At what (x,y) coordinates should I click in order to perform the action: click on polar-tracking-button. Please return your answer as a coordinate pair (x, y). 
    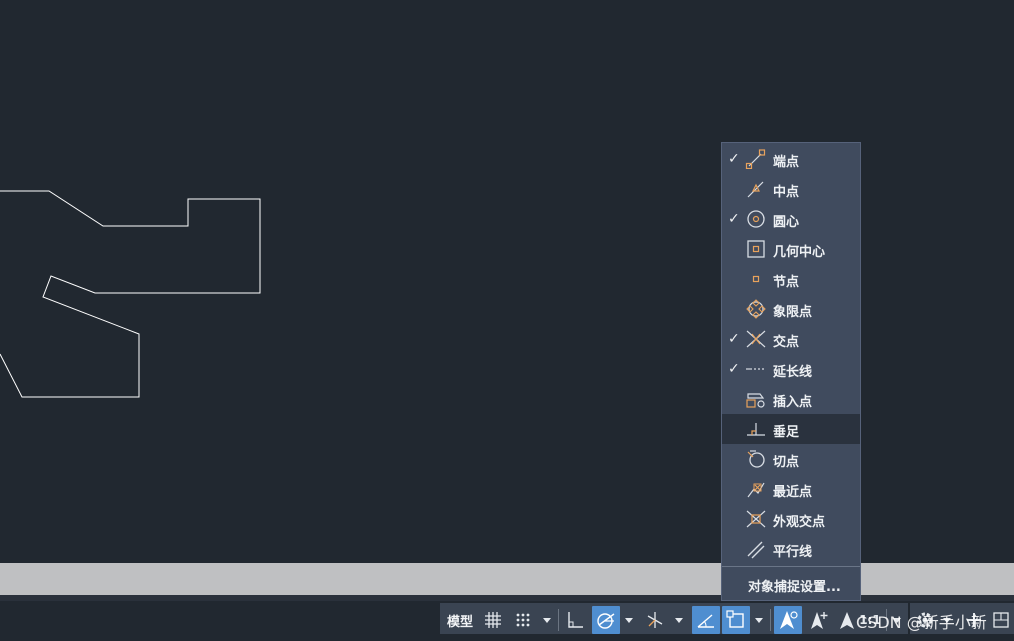
    Looking at the image, I should click on (606, 620).